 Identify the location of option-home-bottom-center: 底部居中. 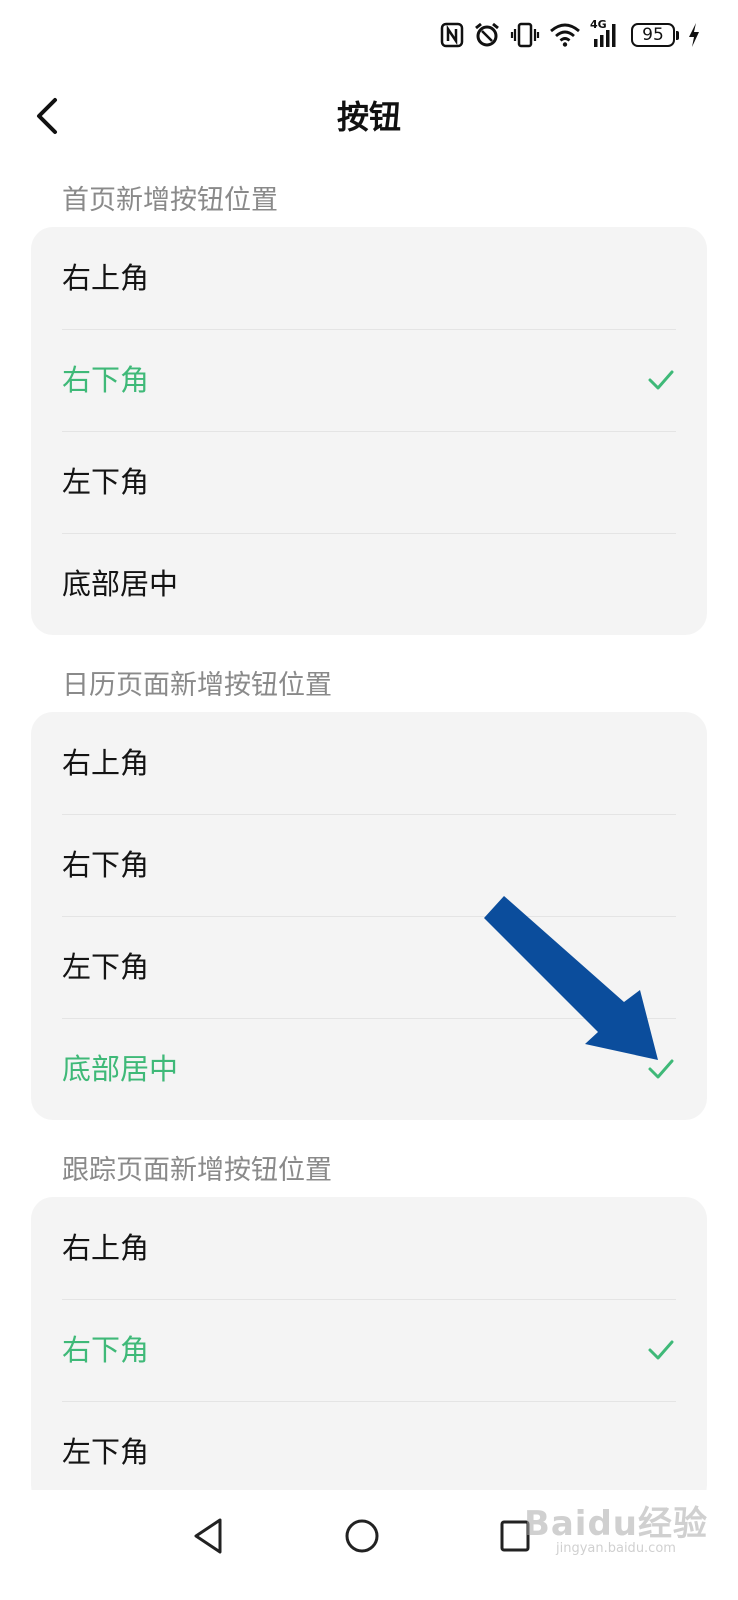
(369, 584).